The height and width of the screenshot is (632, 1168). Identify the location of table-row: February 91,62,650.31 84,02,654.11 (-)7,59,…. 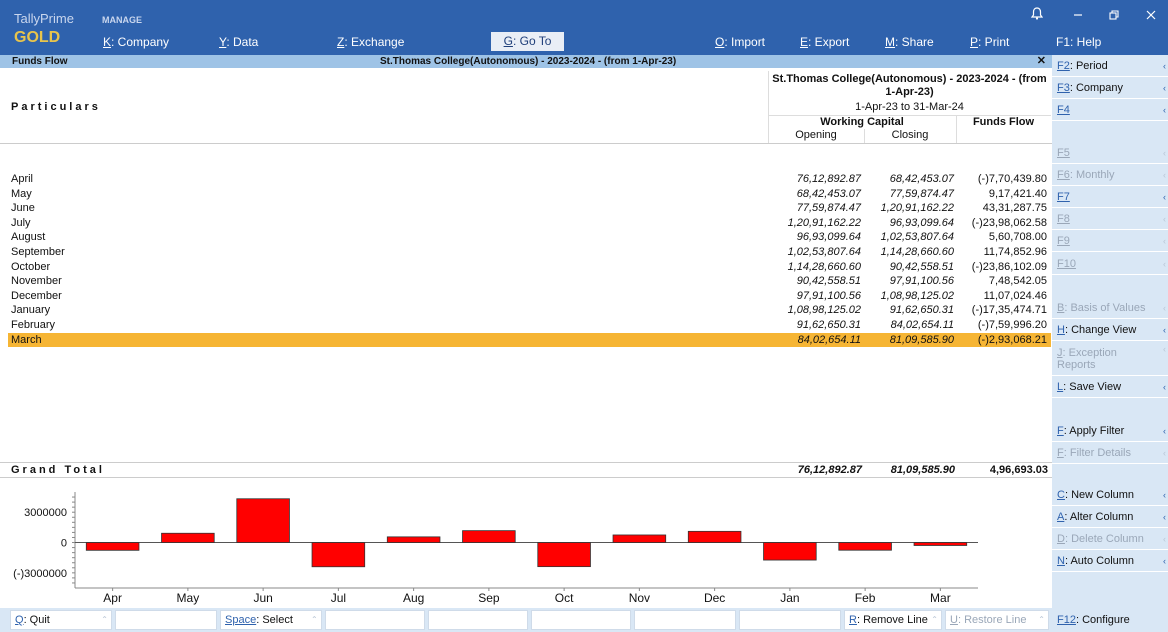
(529, 325).